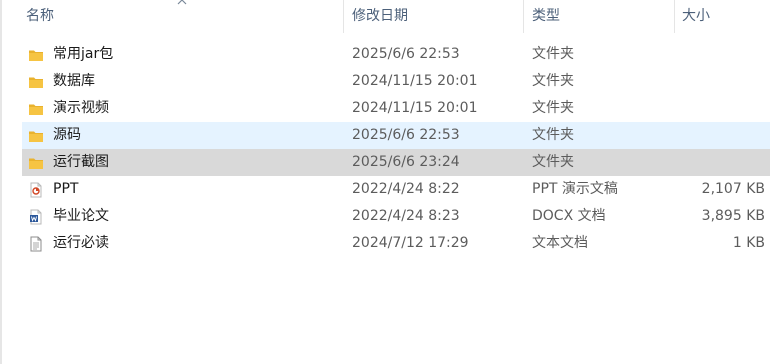  I want to click on file-row: 毕业论文 2022/4/24 8:23 DOCX 文档 3,895 KB, so click(396, 216).